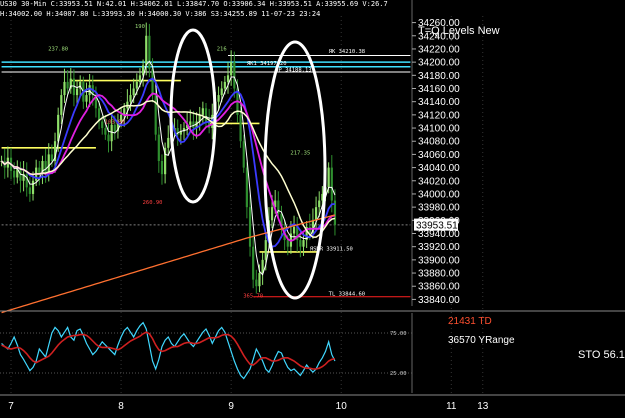 The image size is (625, 418). What do you see at coordinates (398, 334) in the screenshot?
I see `osc-ref-label: 75.00` at bounding box center [398, 334].